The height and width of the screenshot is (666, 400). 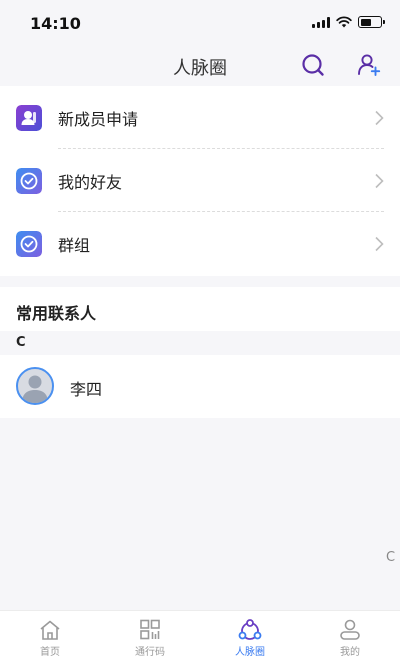 What do you see at coordinates (313, 65) in the screenshot?
I see `search-icon` at bounding box center [313, 65].